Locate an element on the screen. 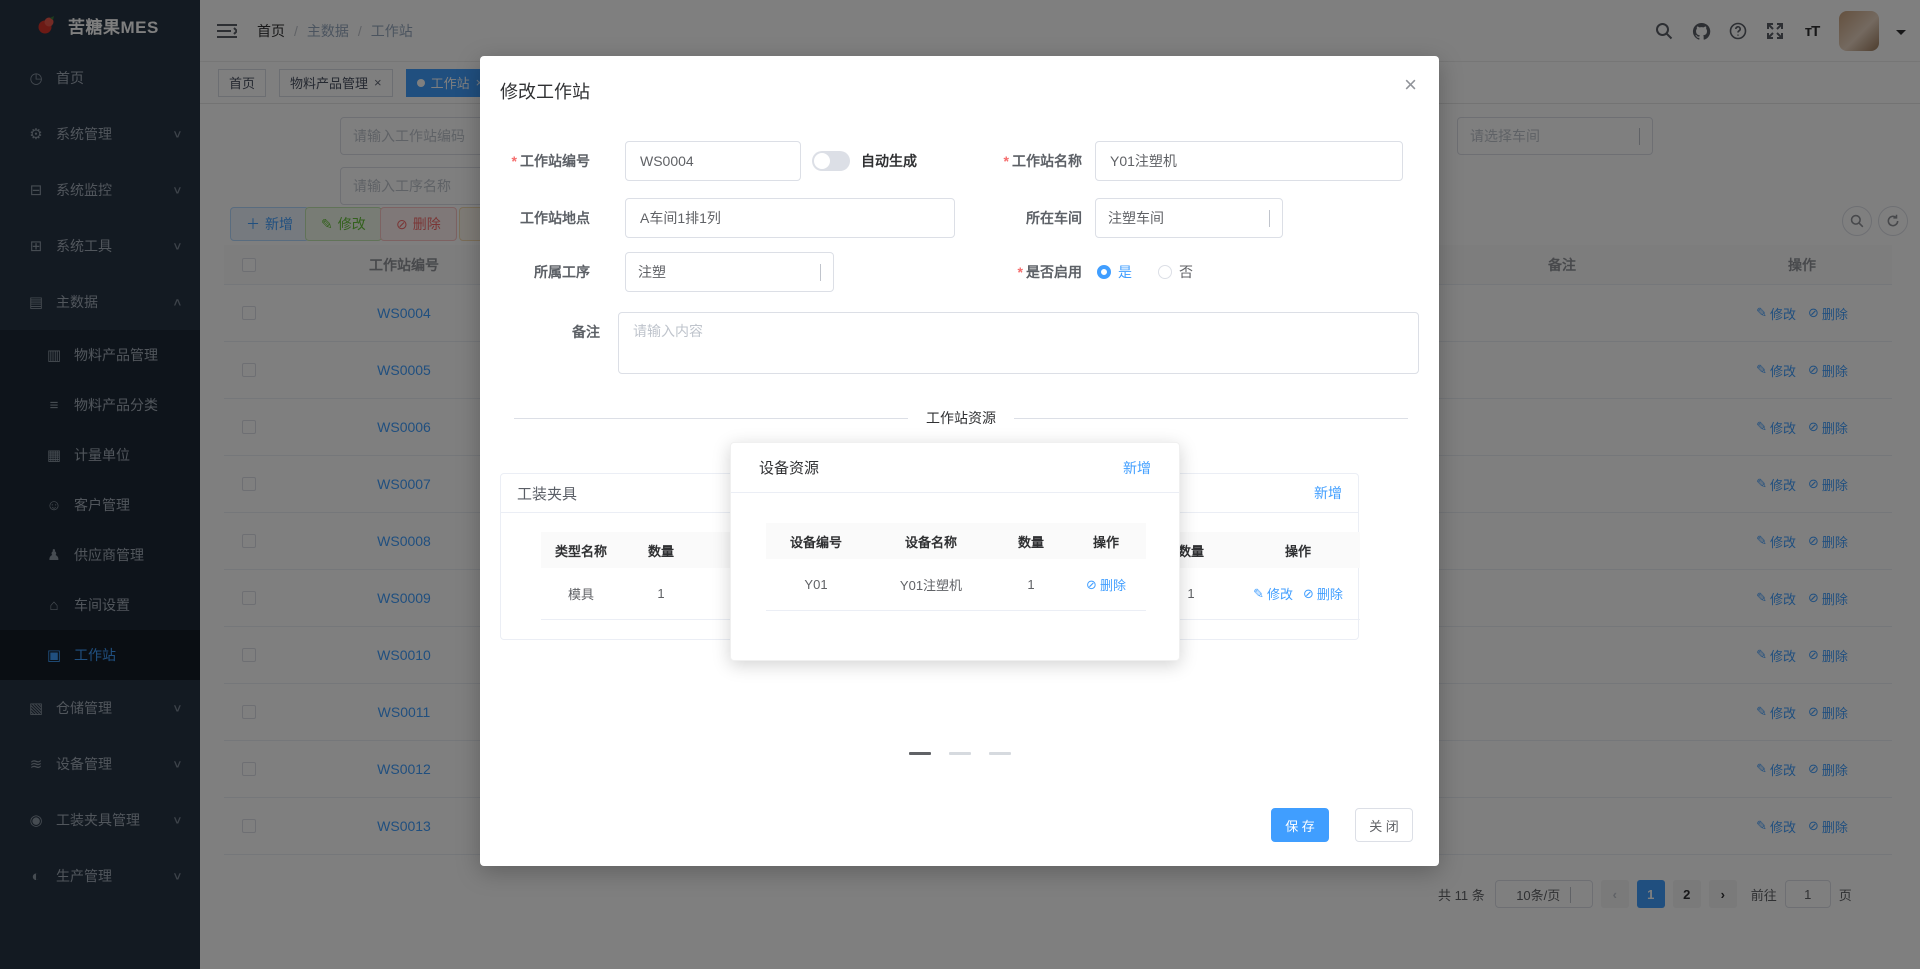 This screenshot has width=1920, height=969. cell-type: 模具 is located at coordinates (580, 594).